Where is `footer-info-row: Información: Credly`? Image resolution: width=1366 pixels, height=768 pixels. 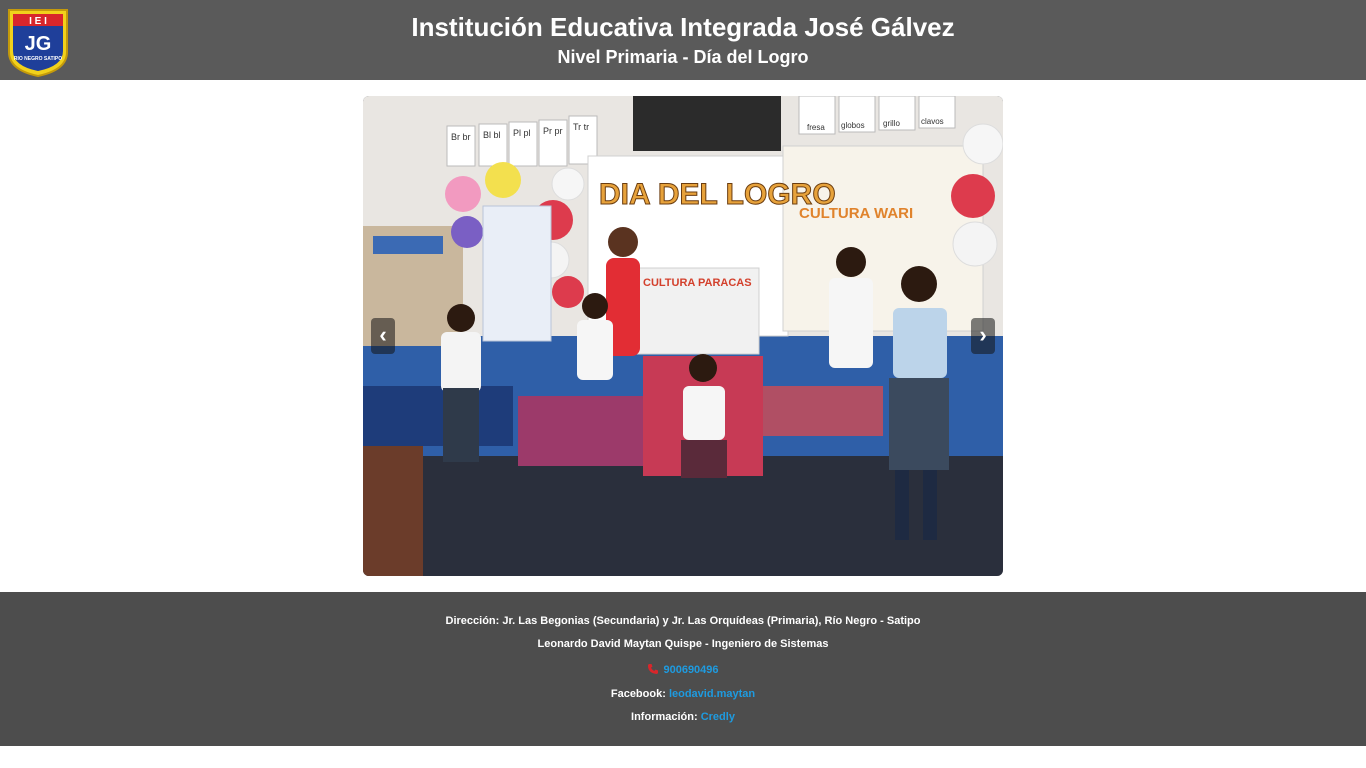
footer-info-row: Información: Credly is located at coordinates (683, 717).